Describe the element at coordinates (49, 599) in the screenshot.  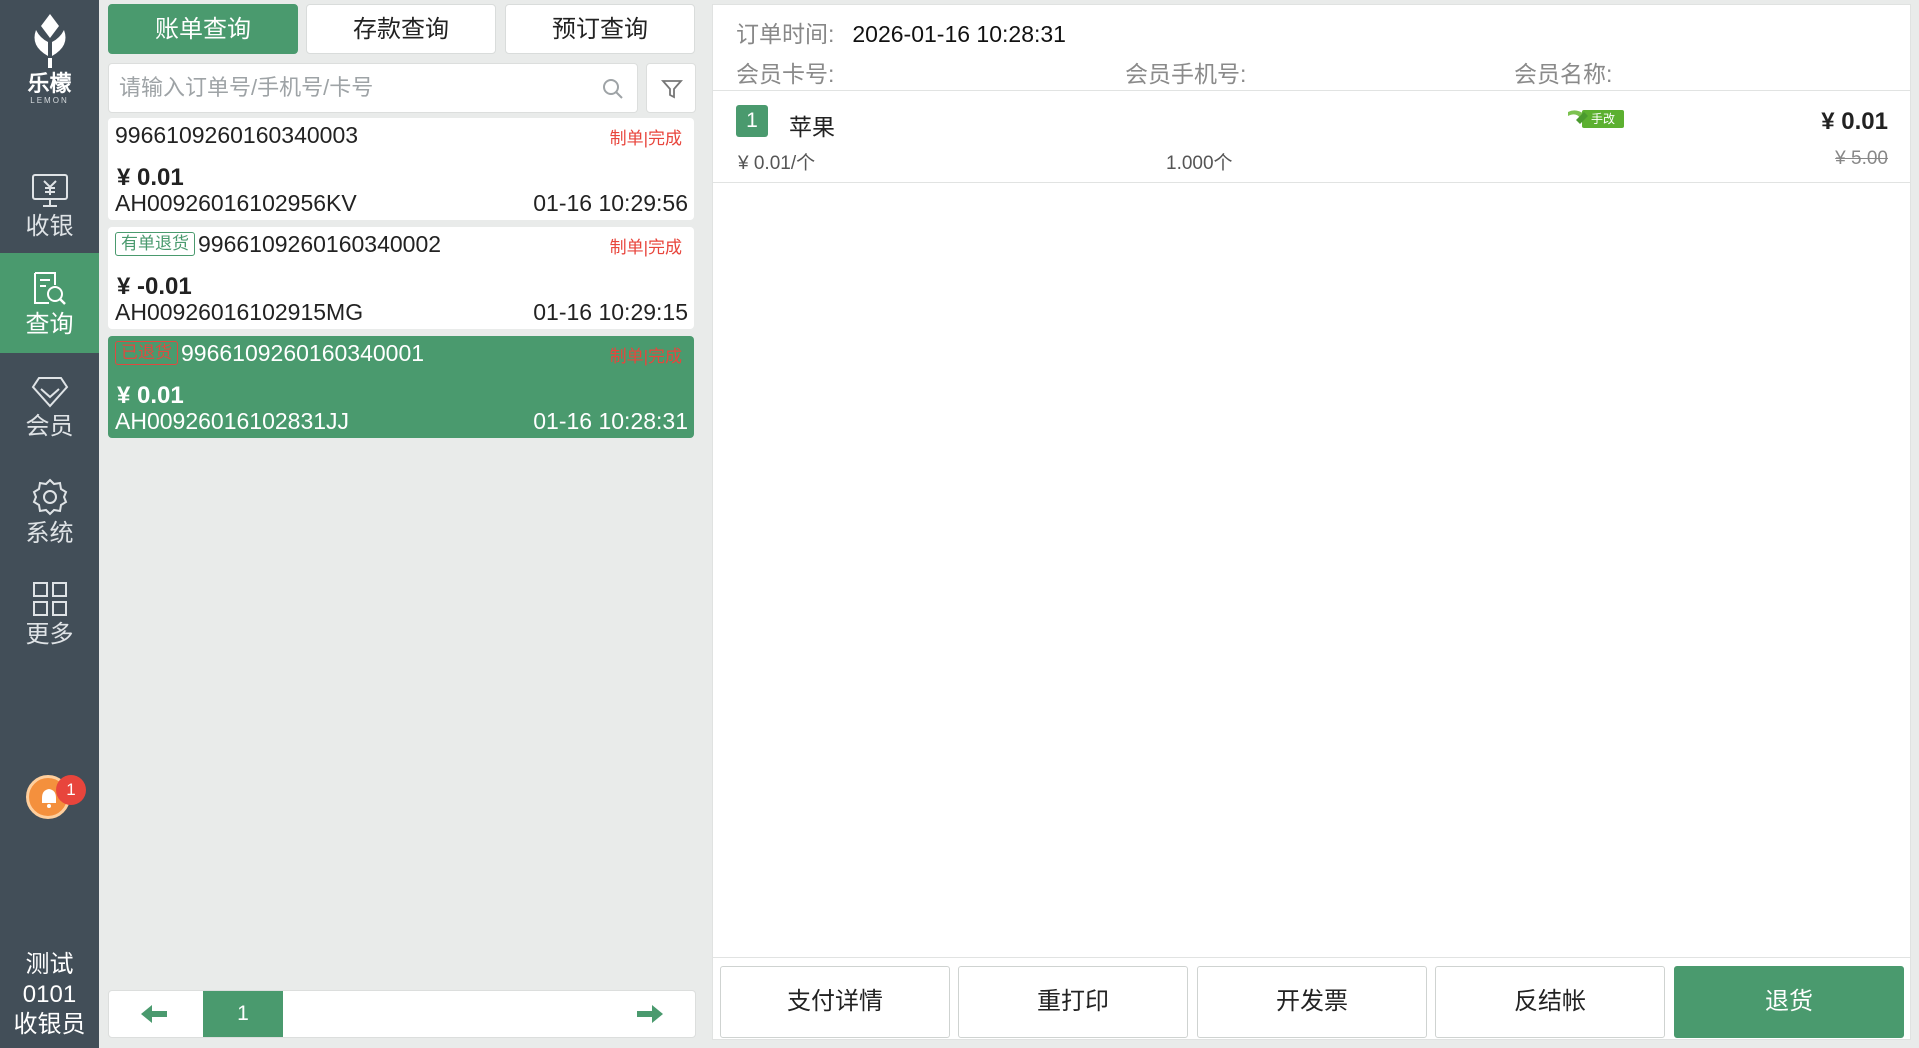
I see `grid-icon` at that location.